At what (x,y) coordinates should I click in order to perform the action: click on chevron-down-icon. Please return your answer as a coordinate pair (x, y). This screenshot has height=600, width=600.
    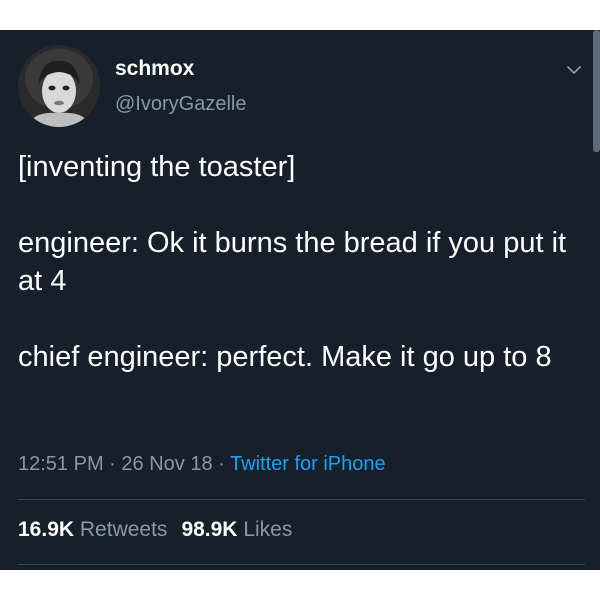
    Looking at the image, I should click on (574, 70).